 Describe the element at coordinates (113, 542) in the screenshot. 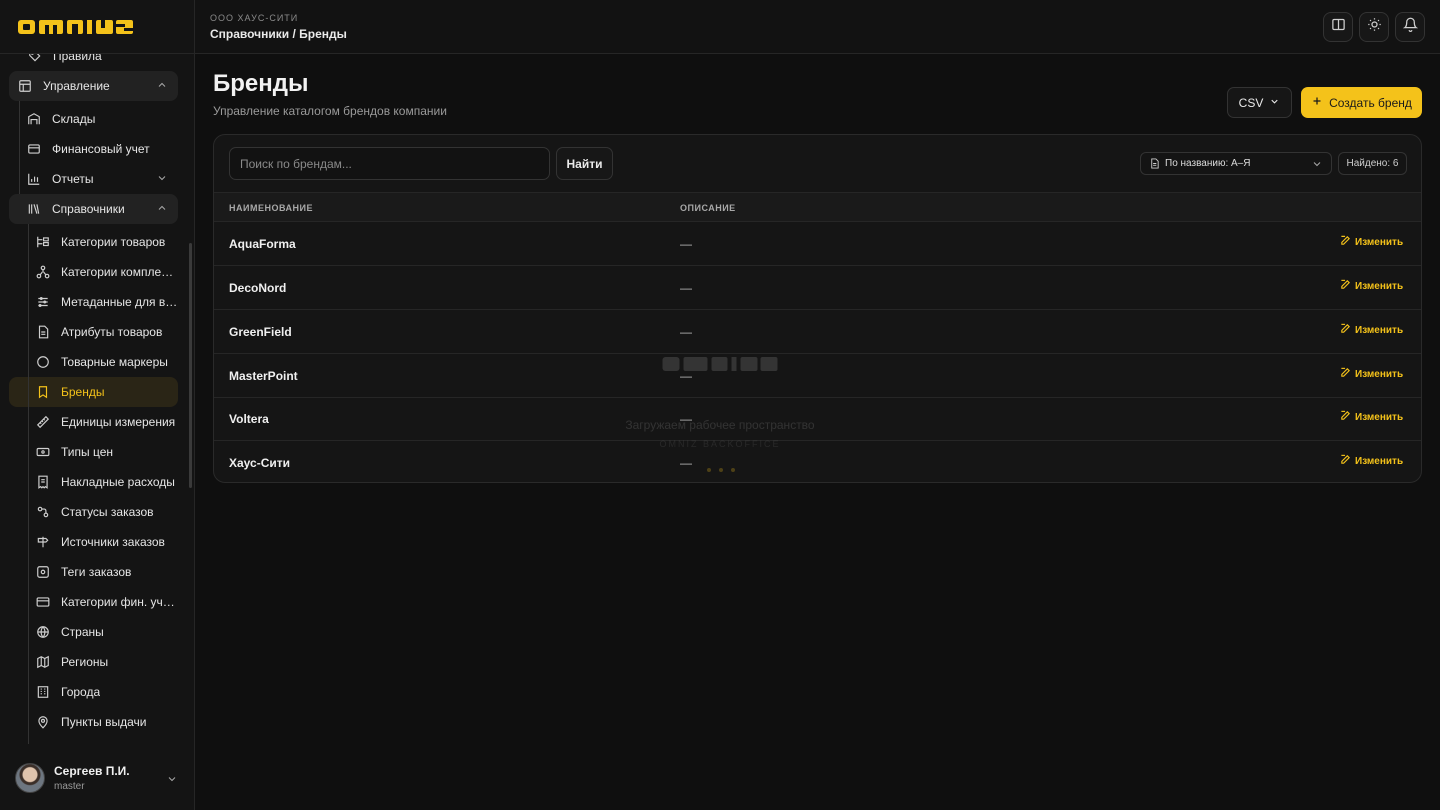

I see `sidebar-item-label: Источники заказов` at that location.